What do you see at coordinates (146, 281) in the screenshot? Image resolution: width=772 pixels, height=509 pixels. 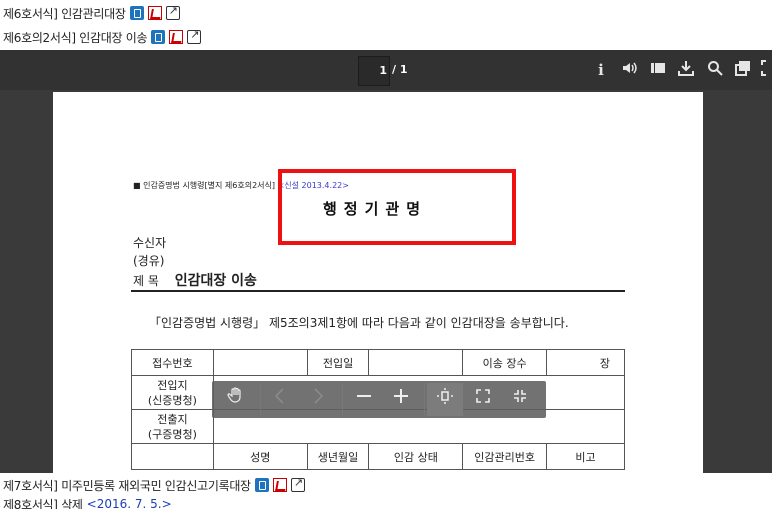 I see `subject-label: 제 목` at bounding box center [146, 281].